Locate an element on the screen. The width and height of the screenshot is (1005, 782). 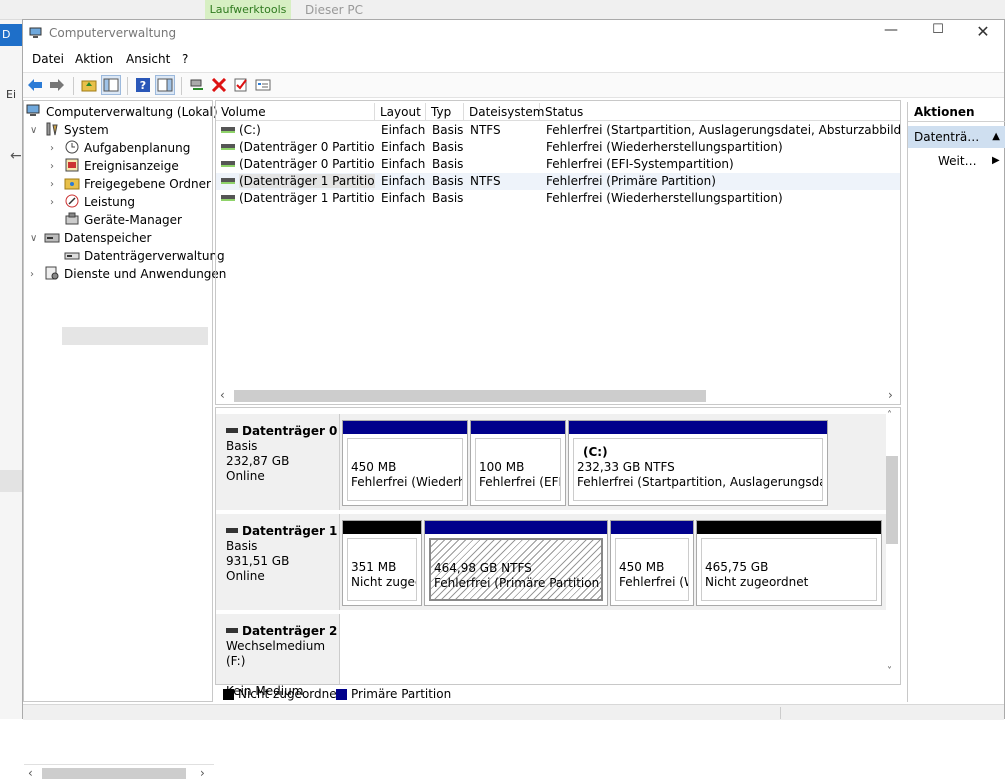
more-actions-label: Weitere Aktionen is located at coordinates (958, 161).